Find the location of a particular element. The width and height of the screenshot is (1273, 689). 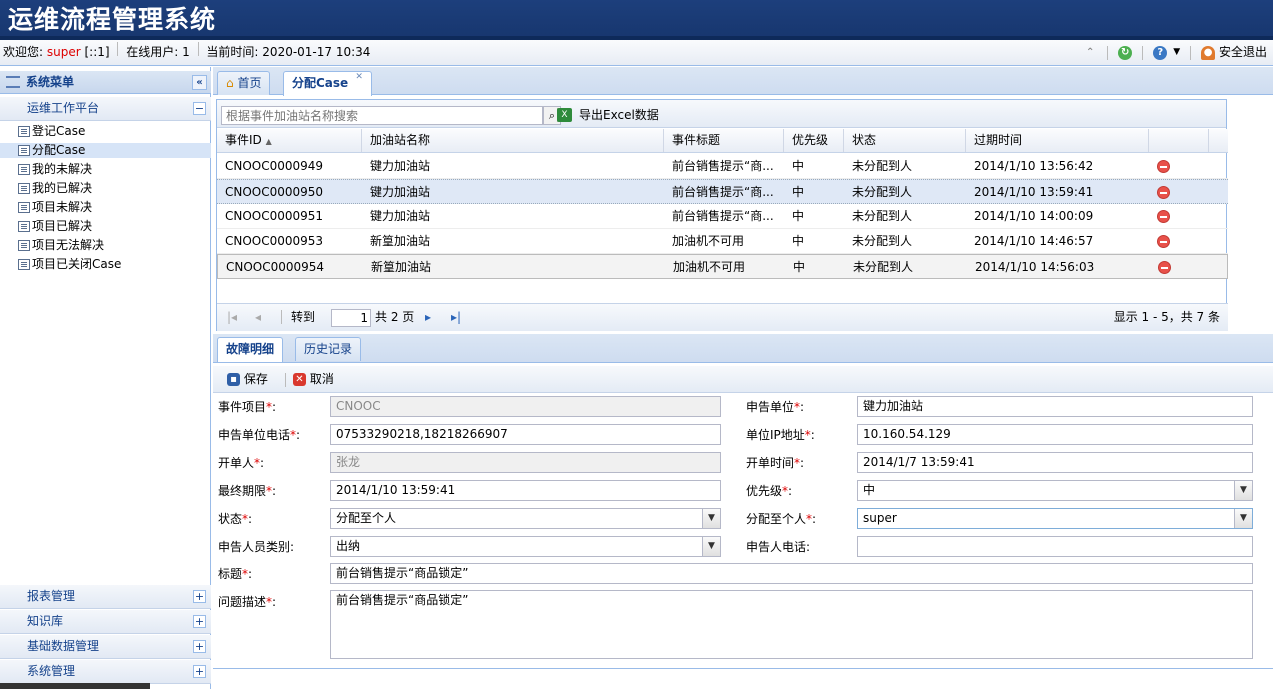

column-header-station: 加油站名称 is located at coordinates (513, 140).